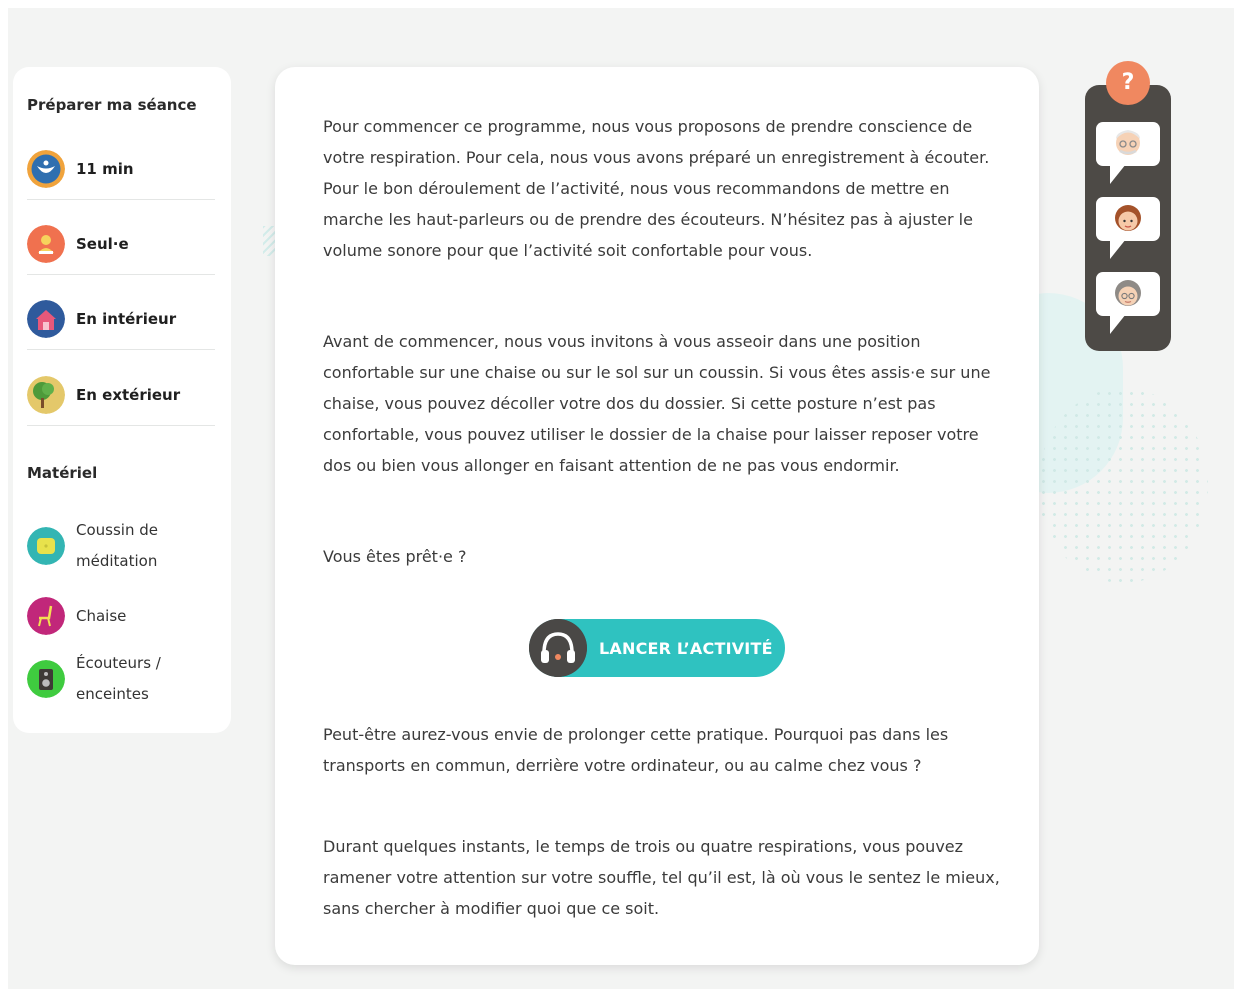 Image resolution: width=1234 pixels, height=989 pixels. What do you see at coordinates (1123, 485) in the screenshot?
I see `decorative-dots` at bounding box center [1123, 485].